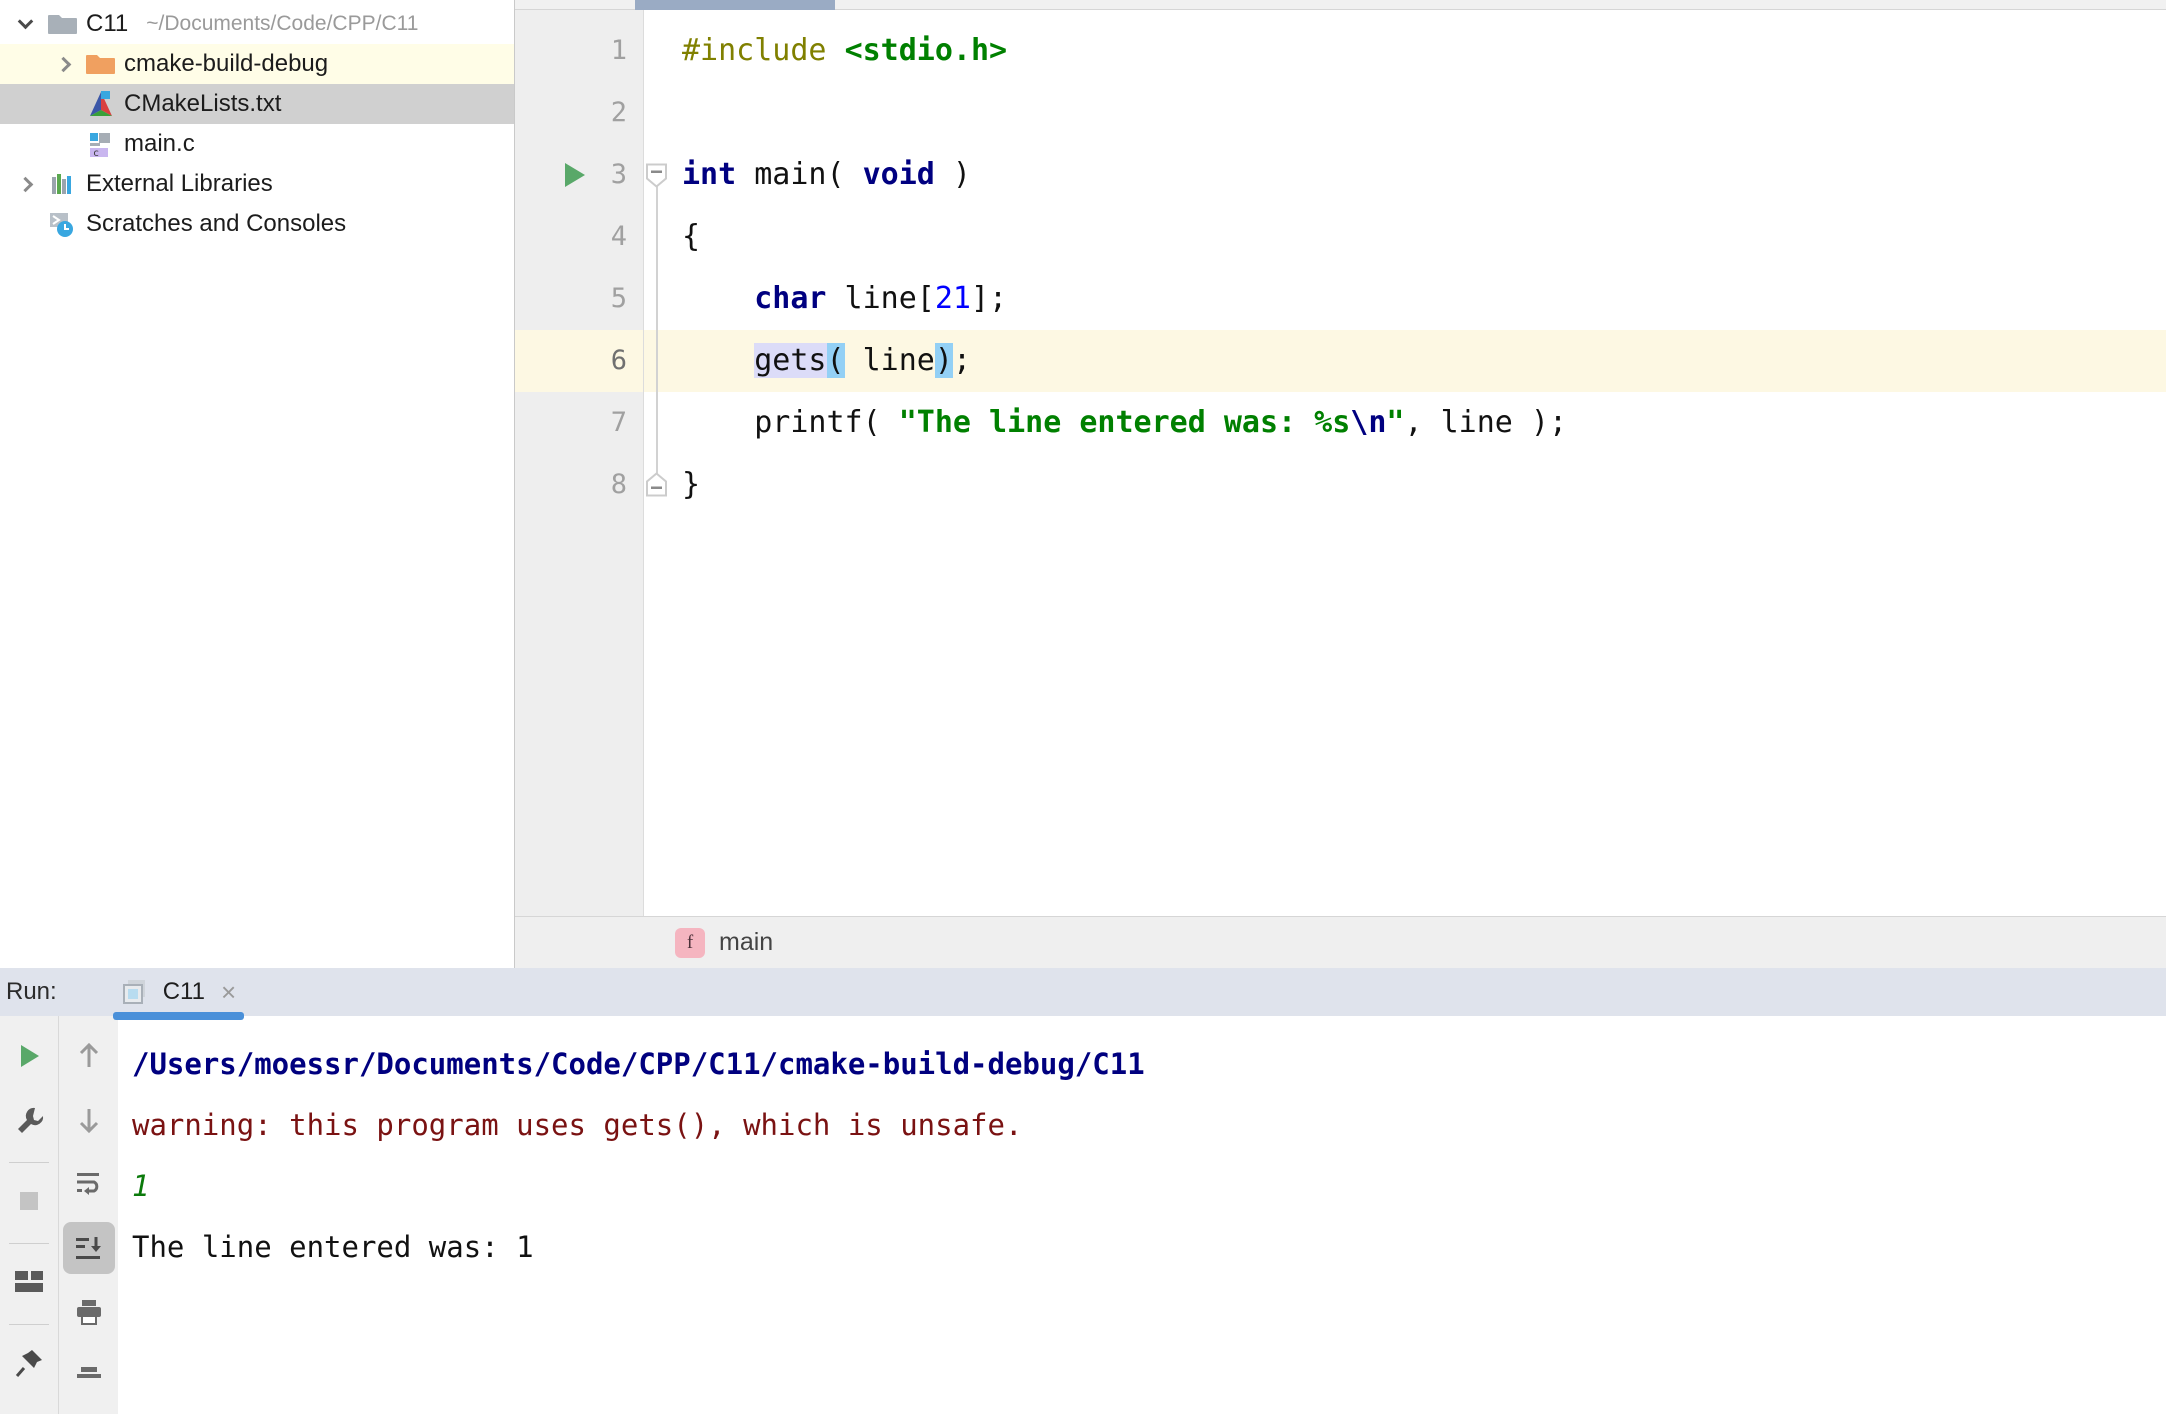 The height and width of the screenshot is (1414, 2166). I want to click on project-path: ~/Documents/Code/CPP/C11, so click(282, 23).